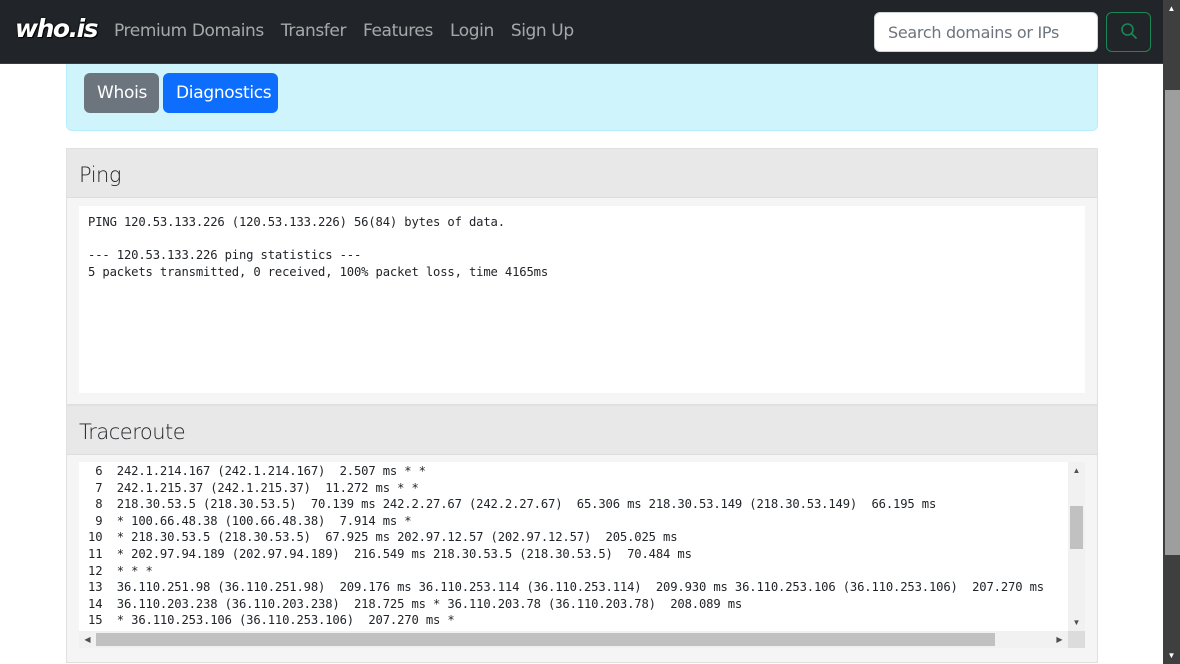 The height and width of the screenshot is (664, 1180). I want to click on traceroute-card-title: Traceroute, so click(582, 430).